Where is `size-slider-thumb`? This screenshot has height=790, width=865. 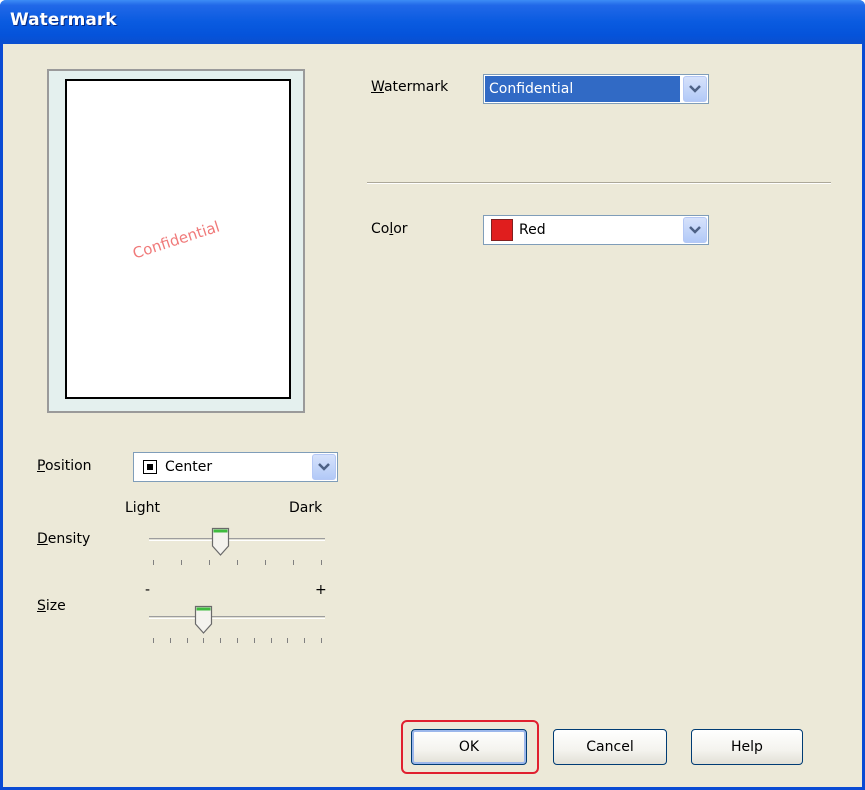 size-slider-thumb is located at coordinates (203, 620).